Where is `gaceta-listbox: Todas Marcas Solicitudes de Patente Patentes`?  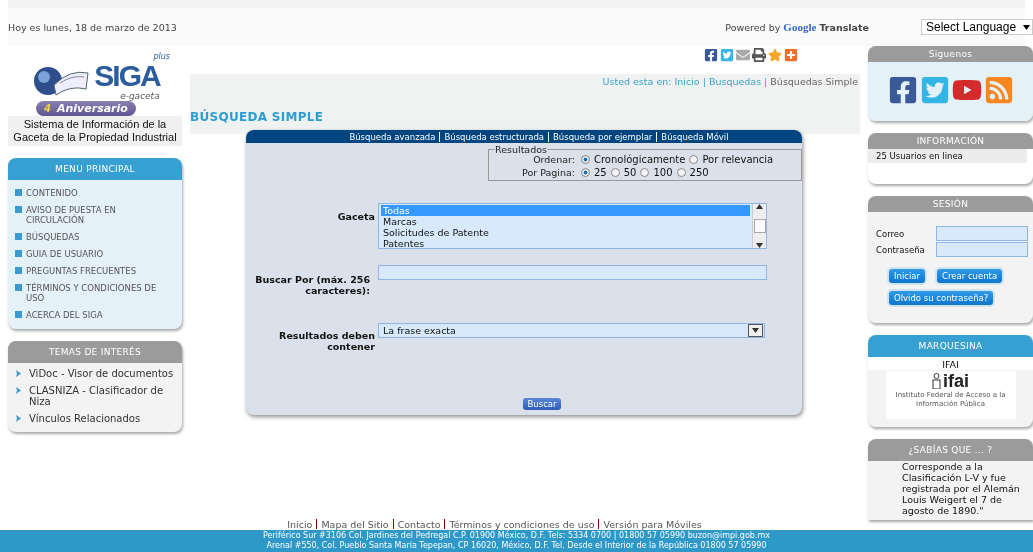 gaceta-listbox: Todas Marcas Solicitudes de Patente Patentes is located at coordinates (572, 226).